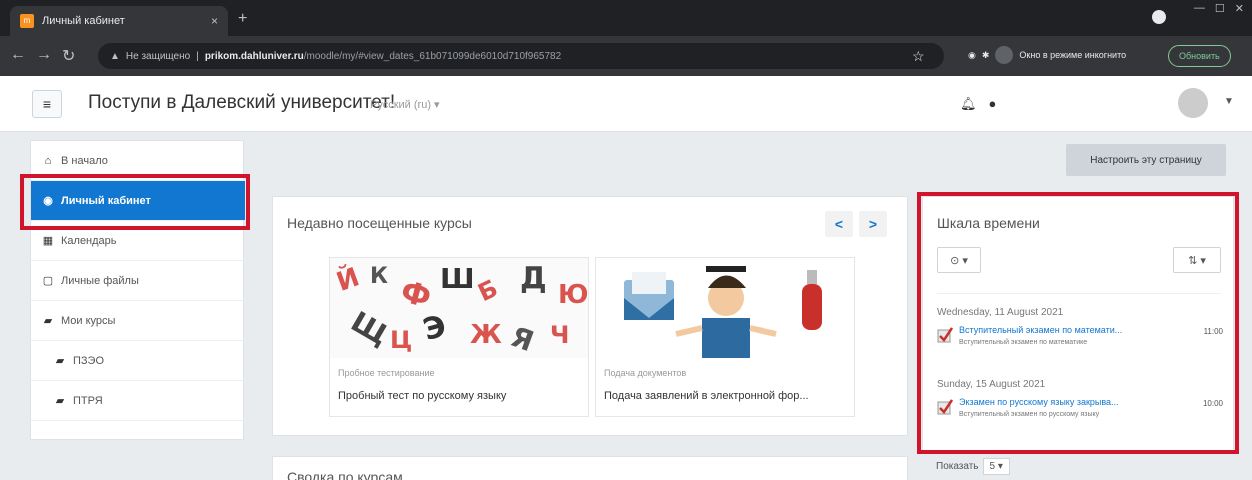  I want to click on notifications-bell-icon: 🔔︎, so click(968, 104).